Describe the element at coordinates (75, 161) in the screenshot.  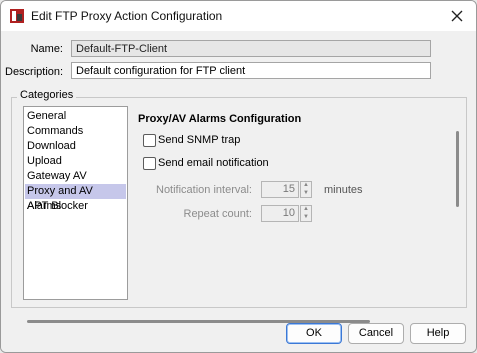
I see `category-item-upload: Upload` at that location.